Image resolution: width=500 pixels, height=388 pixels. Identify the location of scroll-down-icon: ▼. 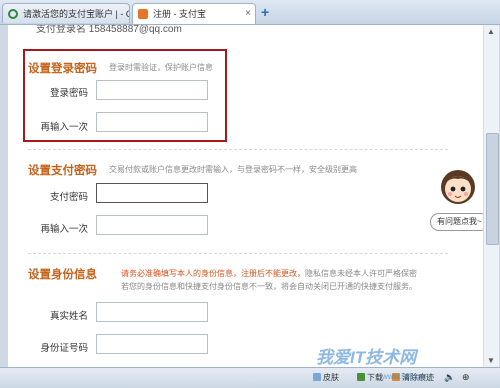
(491, 360).